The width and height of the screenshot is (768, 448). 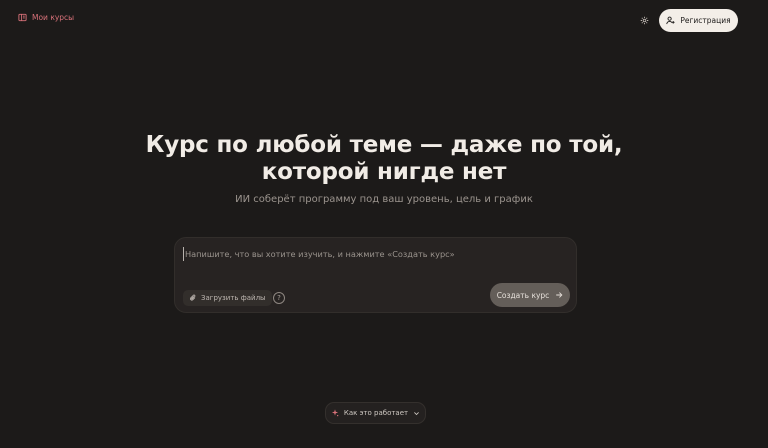 I want to click on how-it-works-button: Как это работает, so click(x=375, y=413).